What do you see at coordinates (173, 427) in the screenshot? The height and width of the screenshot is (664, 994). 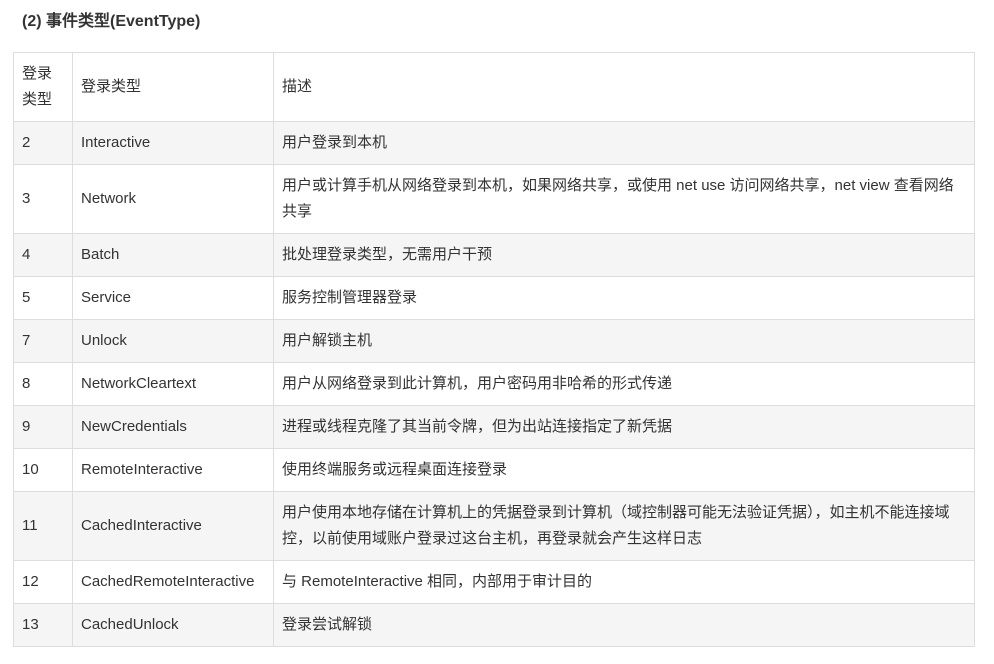 I see `cell-type: NewCredentials` at bounding box center [173, 427].